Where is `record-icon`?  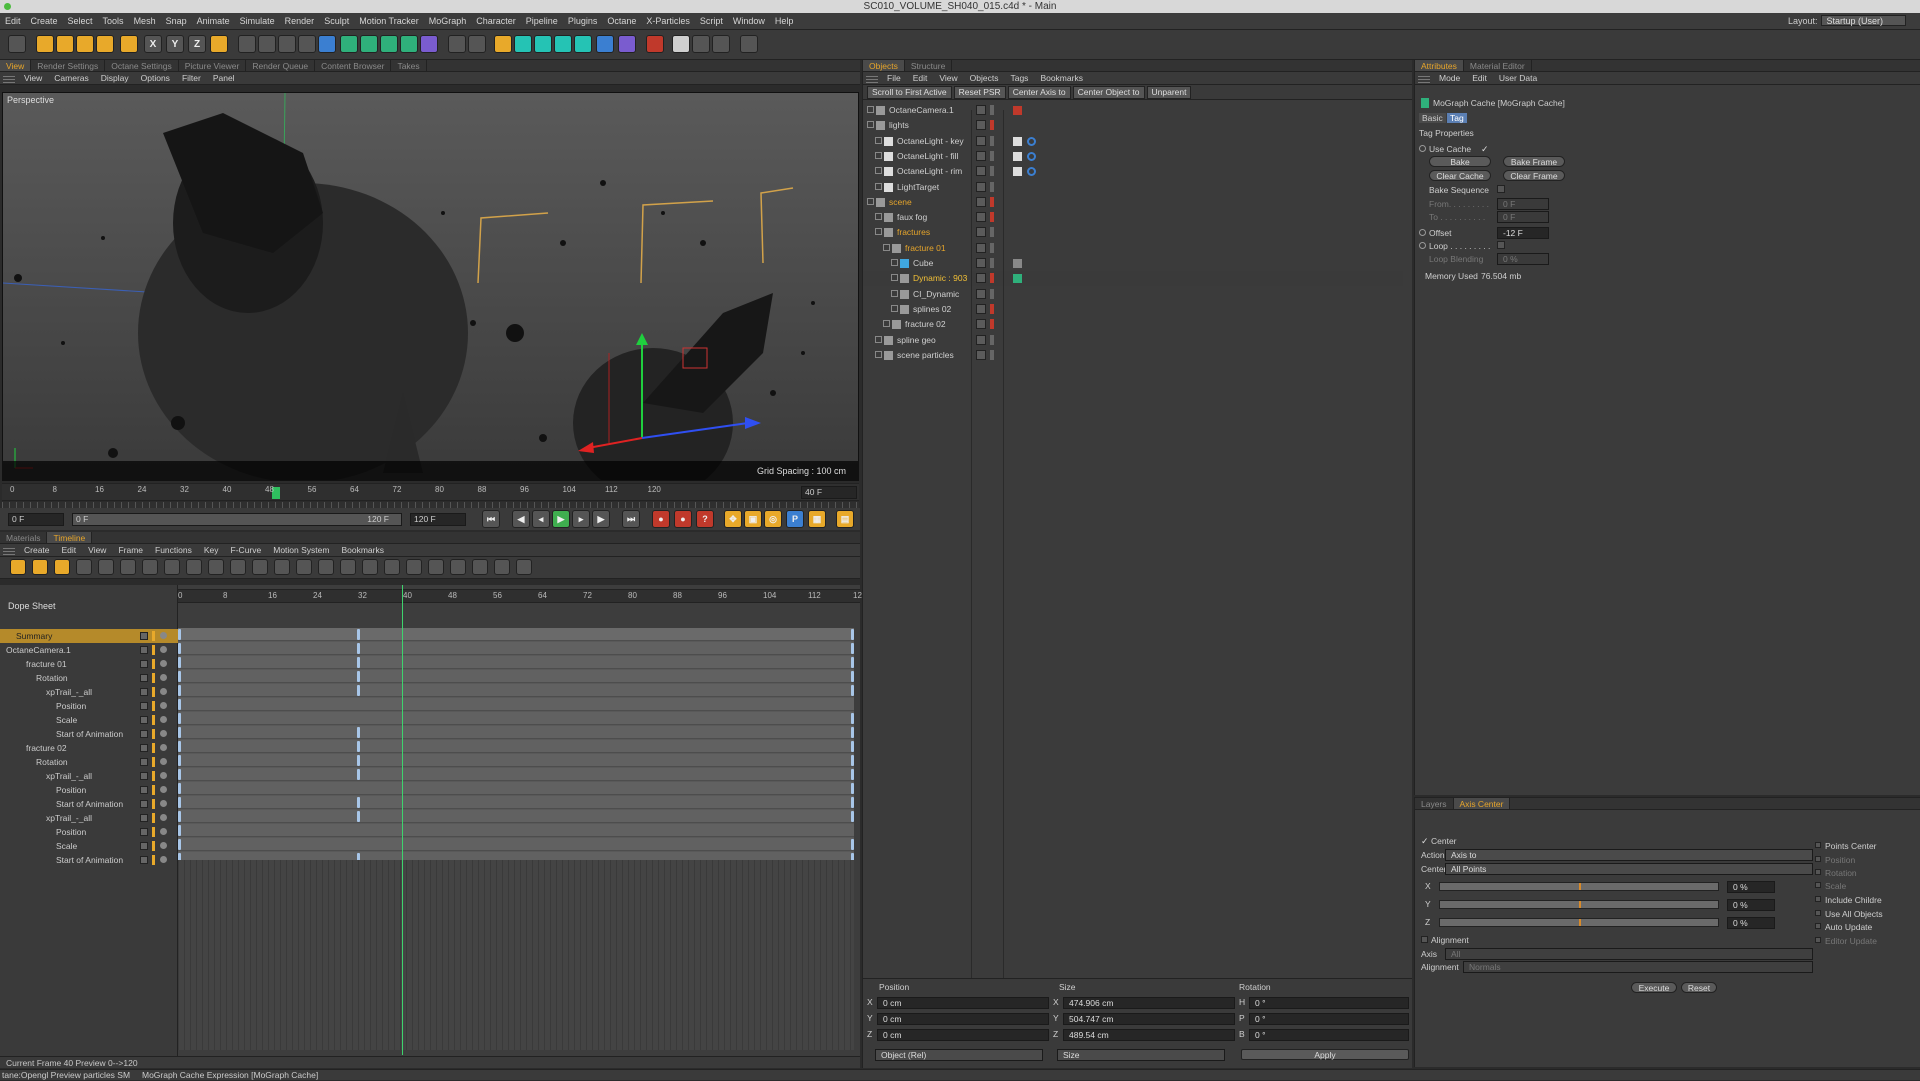 record-icon is located at coordinates (655, 44).